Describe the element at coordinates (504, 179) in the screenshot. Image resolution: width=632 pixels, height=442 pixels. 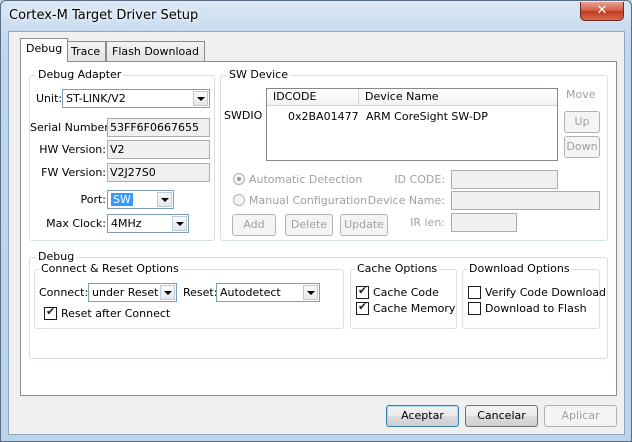
I see `id-code-field` at that location.